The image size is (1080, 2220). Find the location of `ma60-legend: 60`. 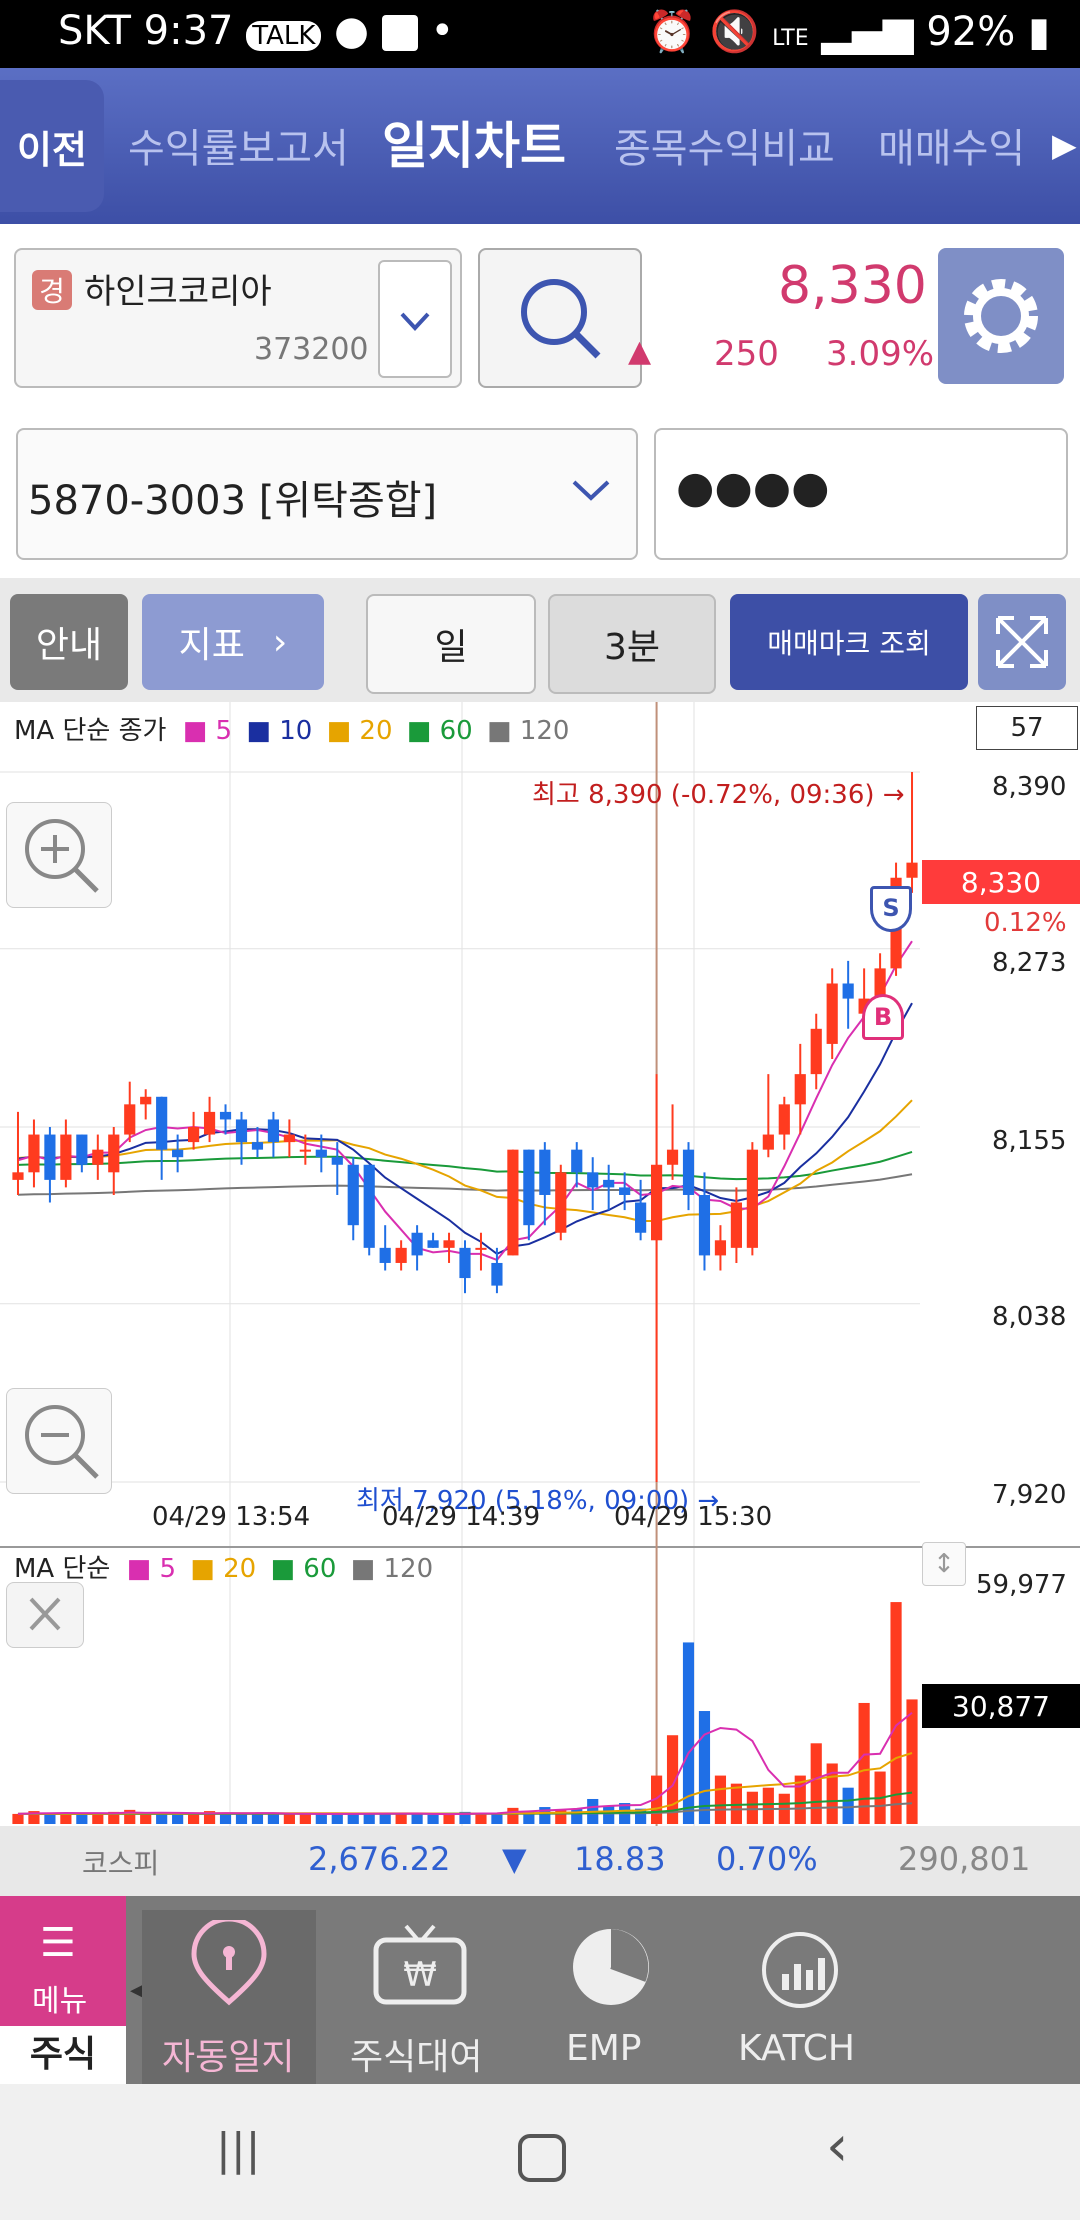

ma60-legend: 60 is located at coordinates (456, 731).